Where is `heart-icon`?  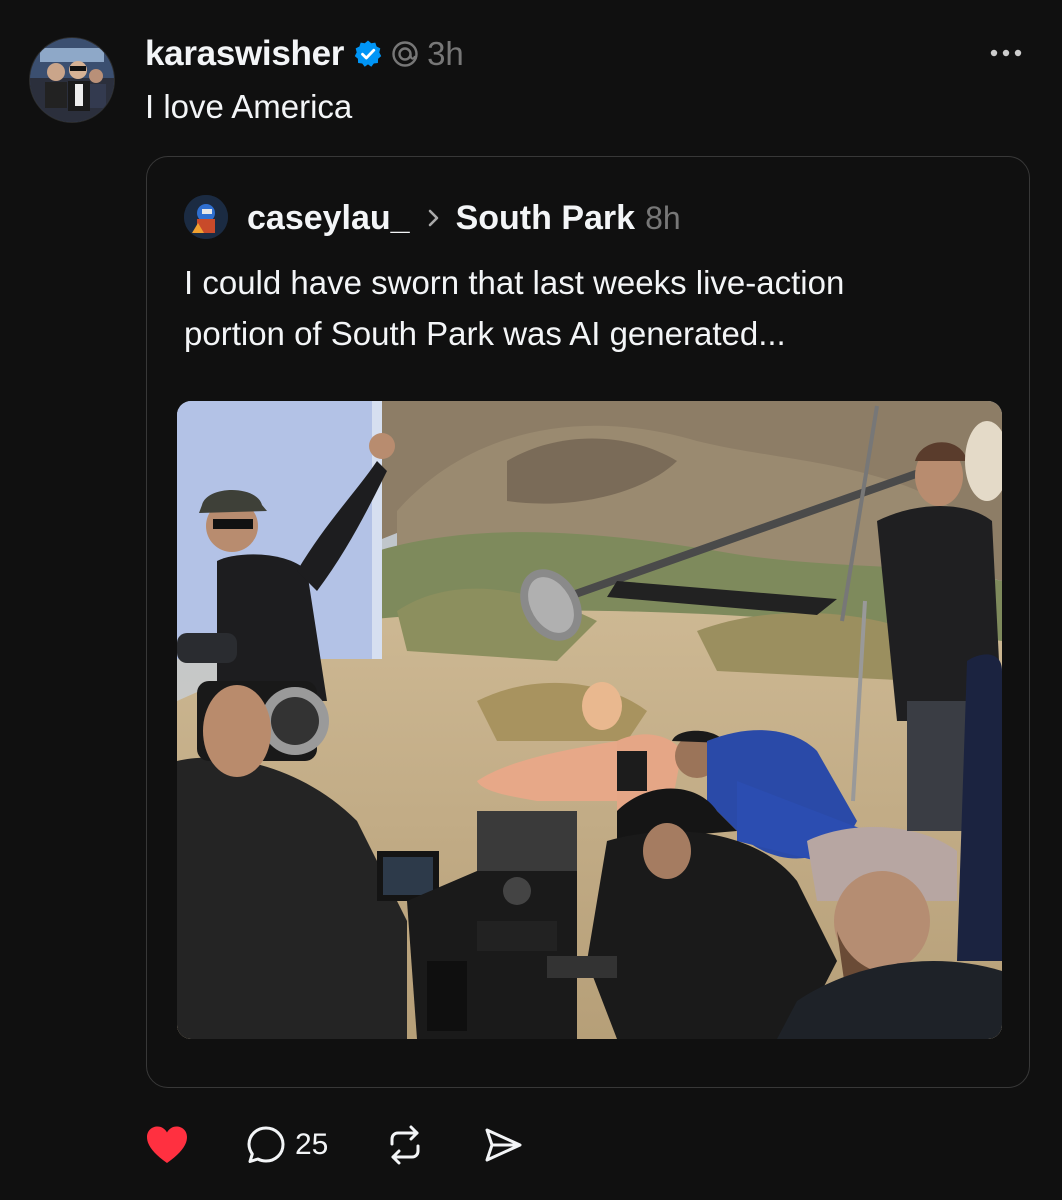
heart-icon is located at coordinates (167, 1145).